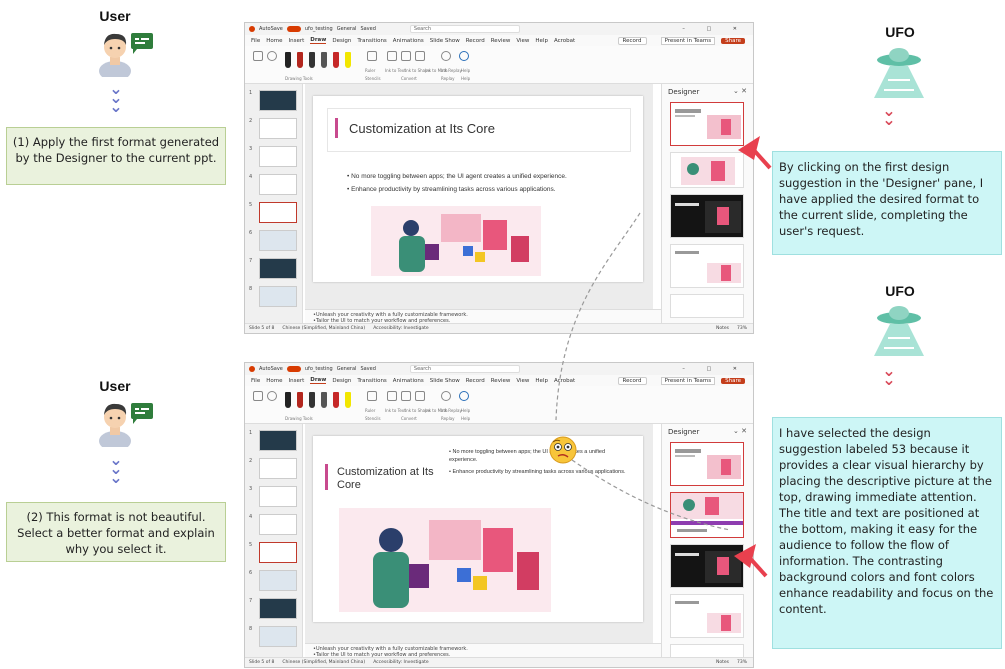 The image size is (1005, 669). I want to click on connector-overlay, so click(663, 357).